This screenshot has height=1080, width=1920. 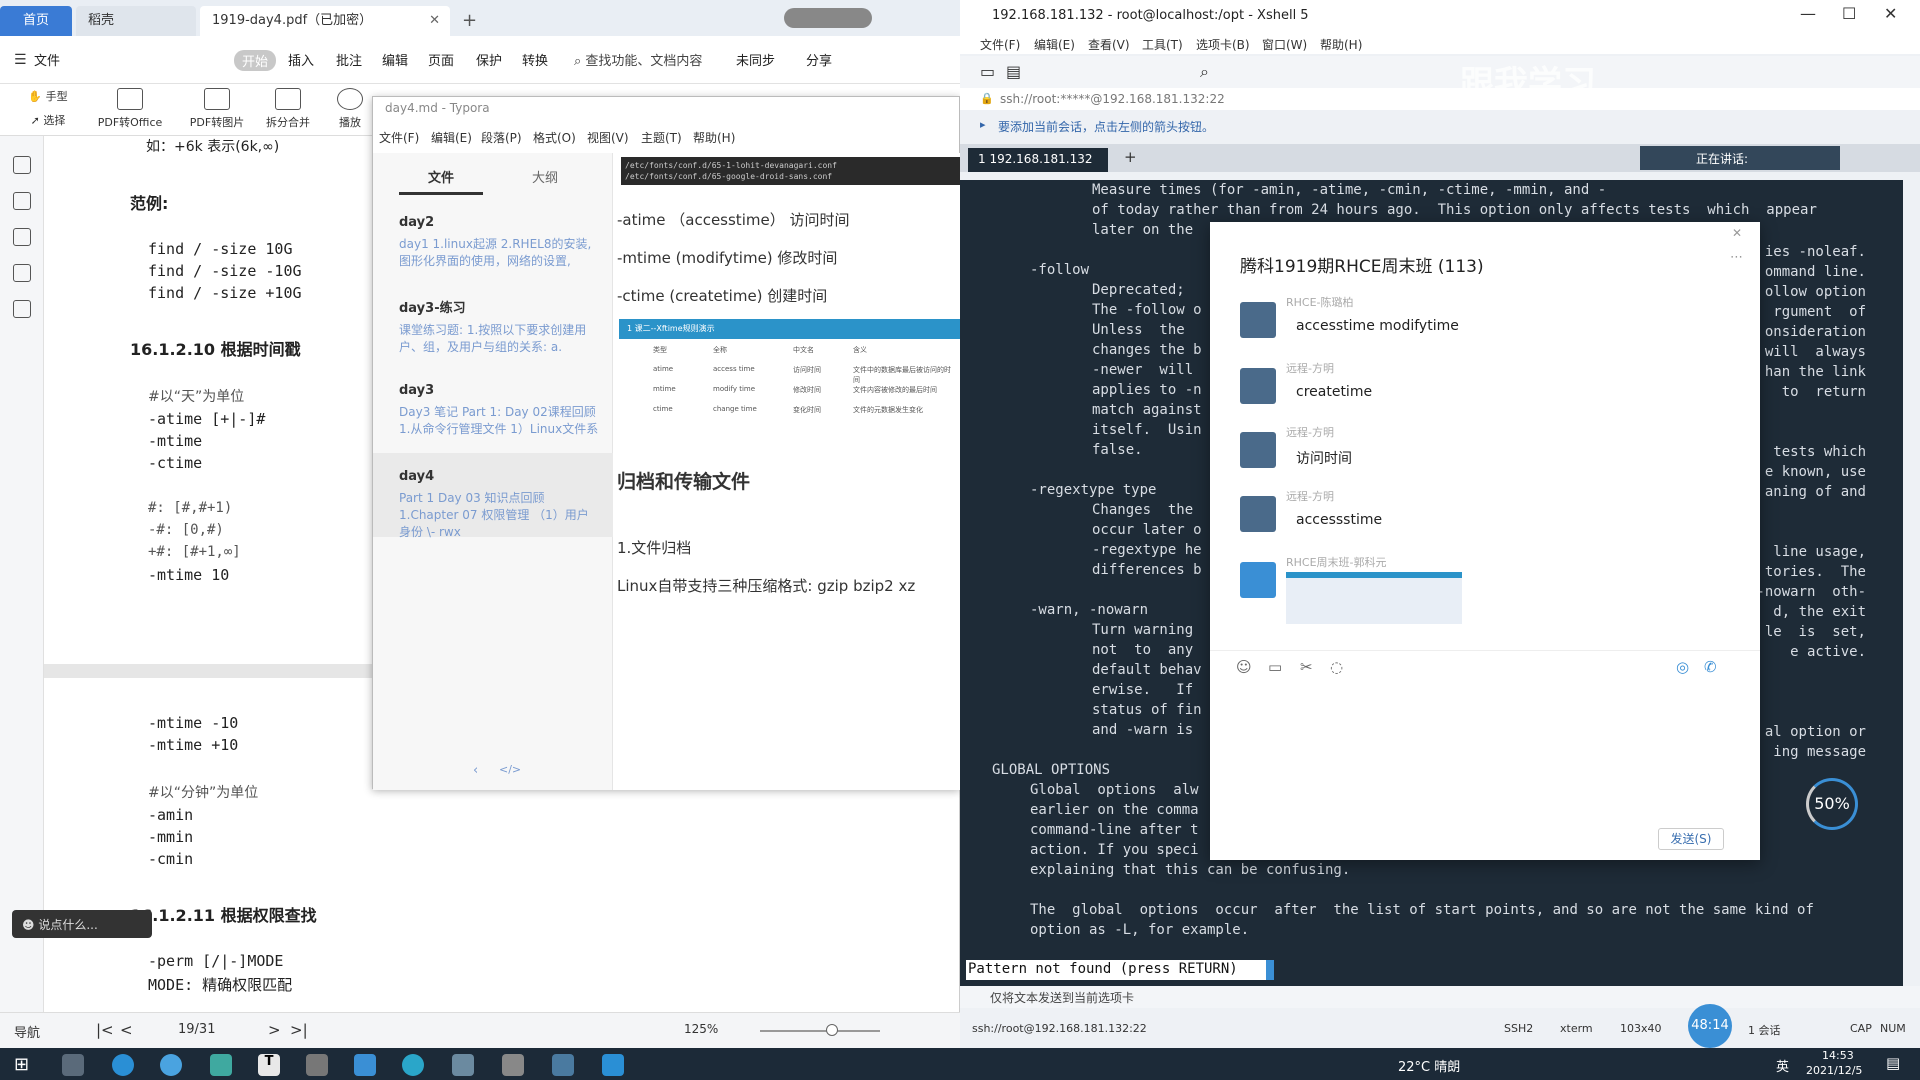 I want to click on ty-menu-view: 视图(V), so click(x=610, y=137).